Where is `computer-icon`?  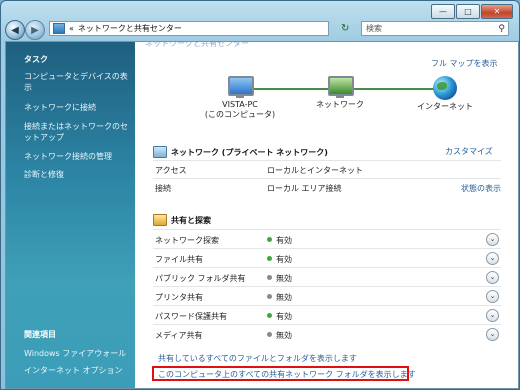
computer-icon is located at coordinates (240, 87).